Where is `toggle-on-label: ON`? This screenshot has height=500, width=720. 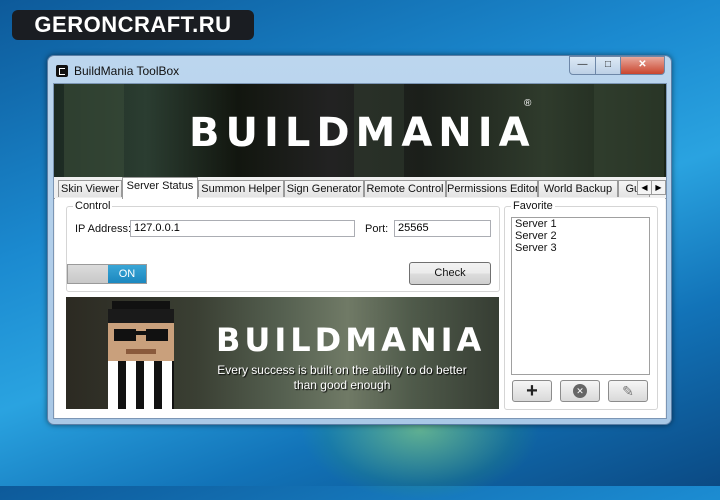
toggle-on-label: ON is located at coordinates (127, 274).